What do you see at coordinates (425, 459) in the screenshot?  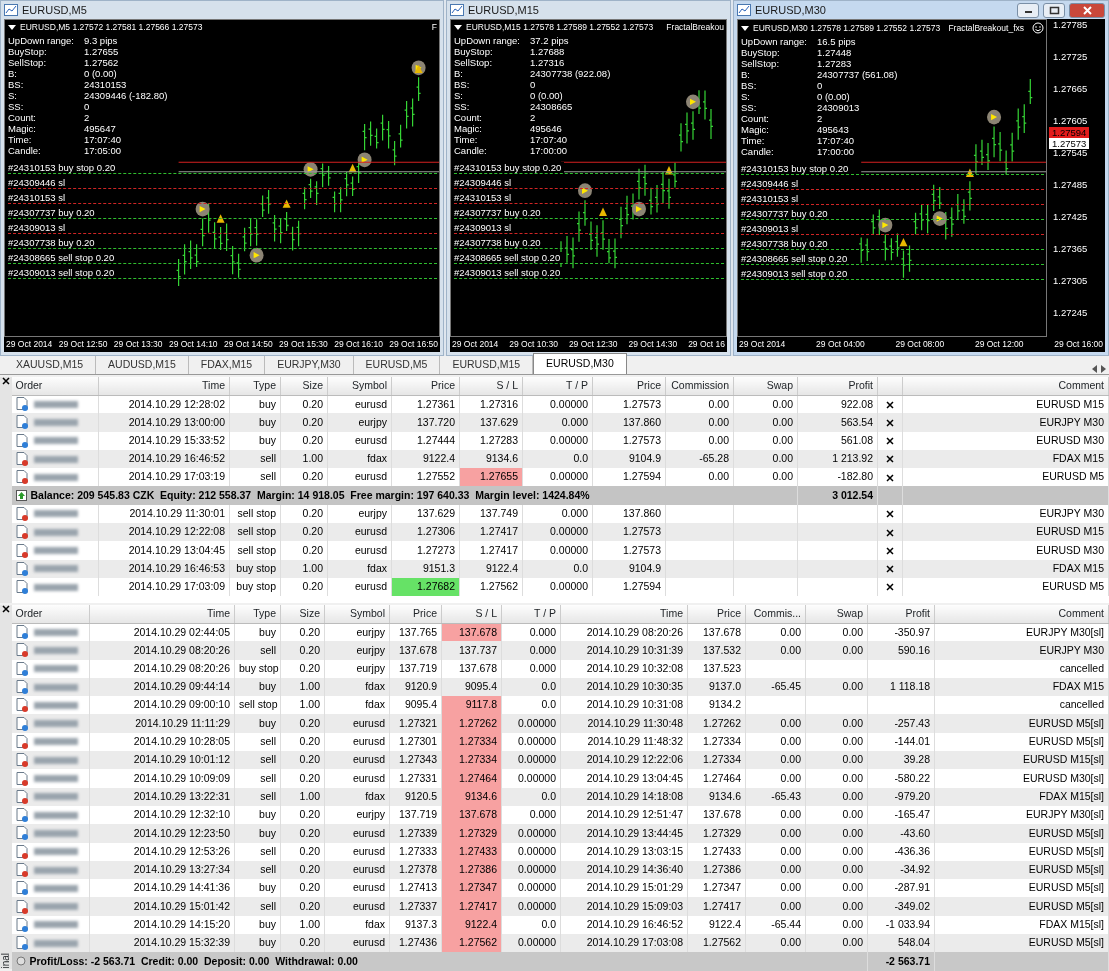 I see `table-cell: 9122.4` at bounding box center [425, 459].